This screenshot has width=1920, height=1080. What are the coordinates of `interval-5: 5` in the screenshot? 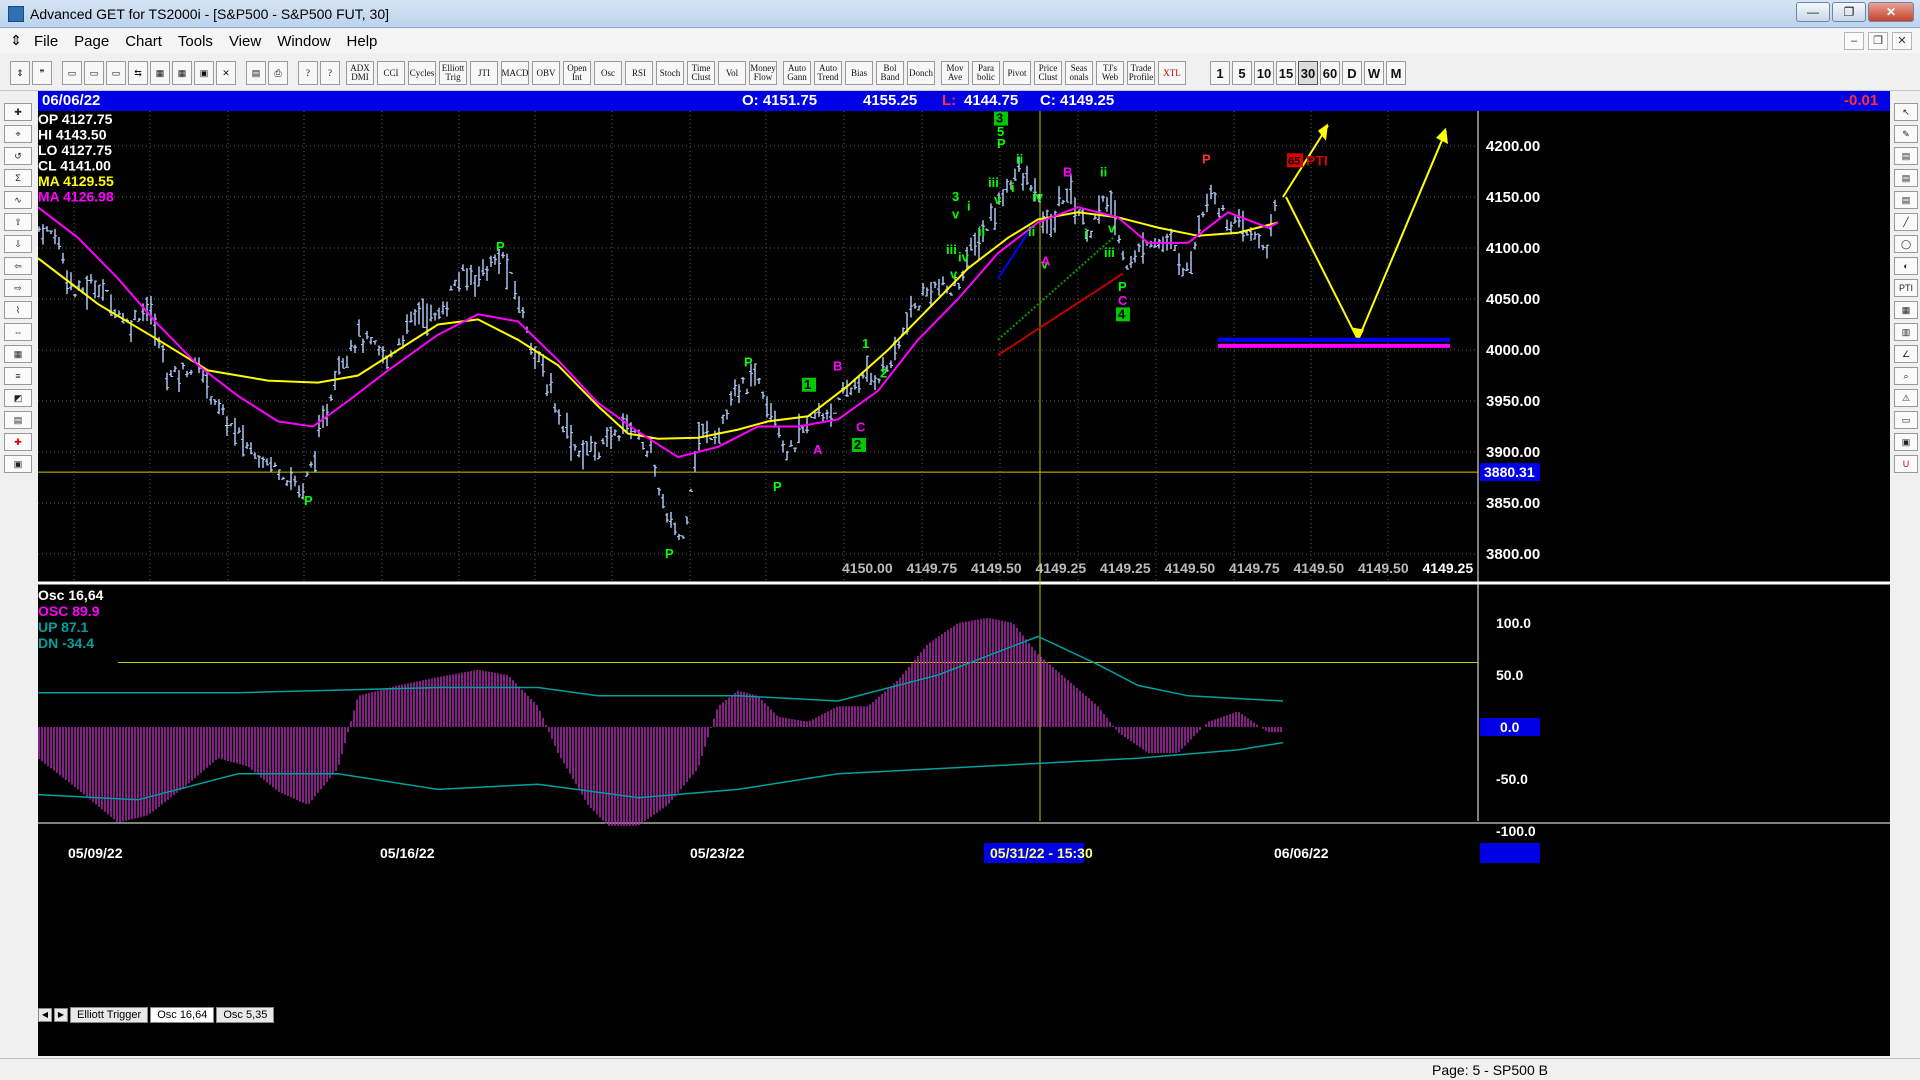 It's located at (1242, 73).